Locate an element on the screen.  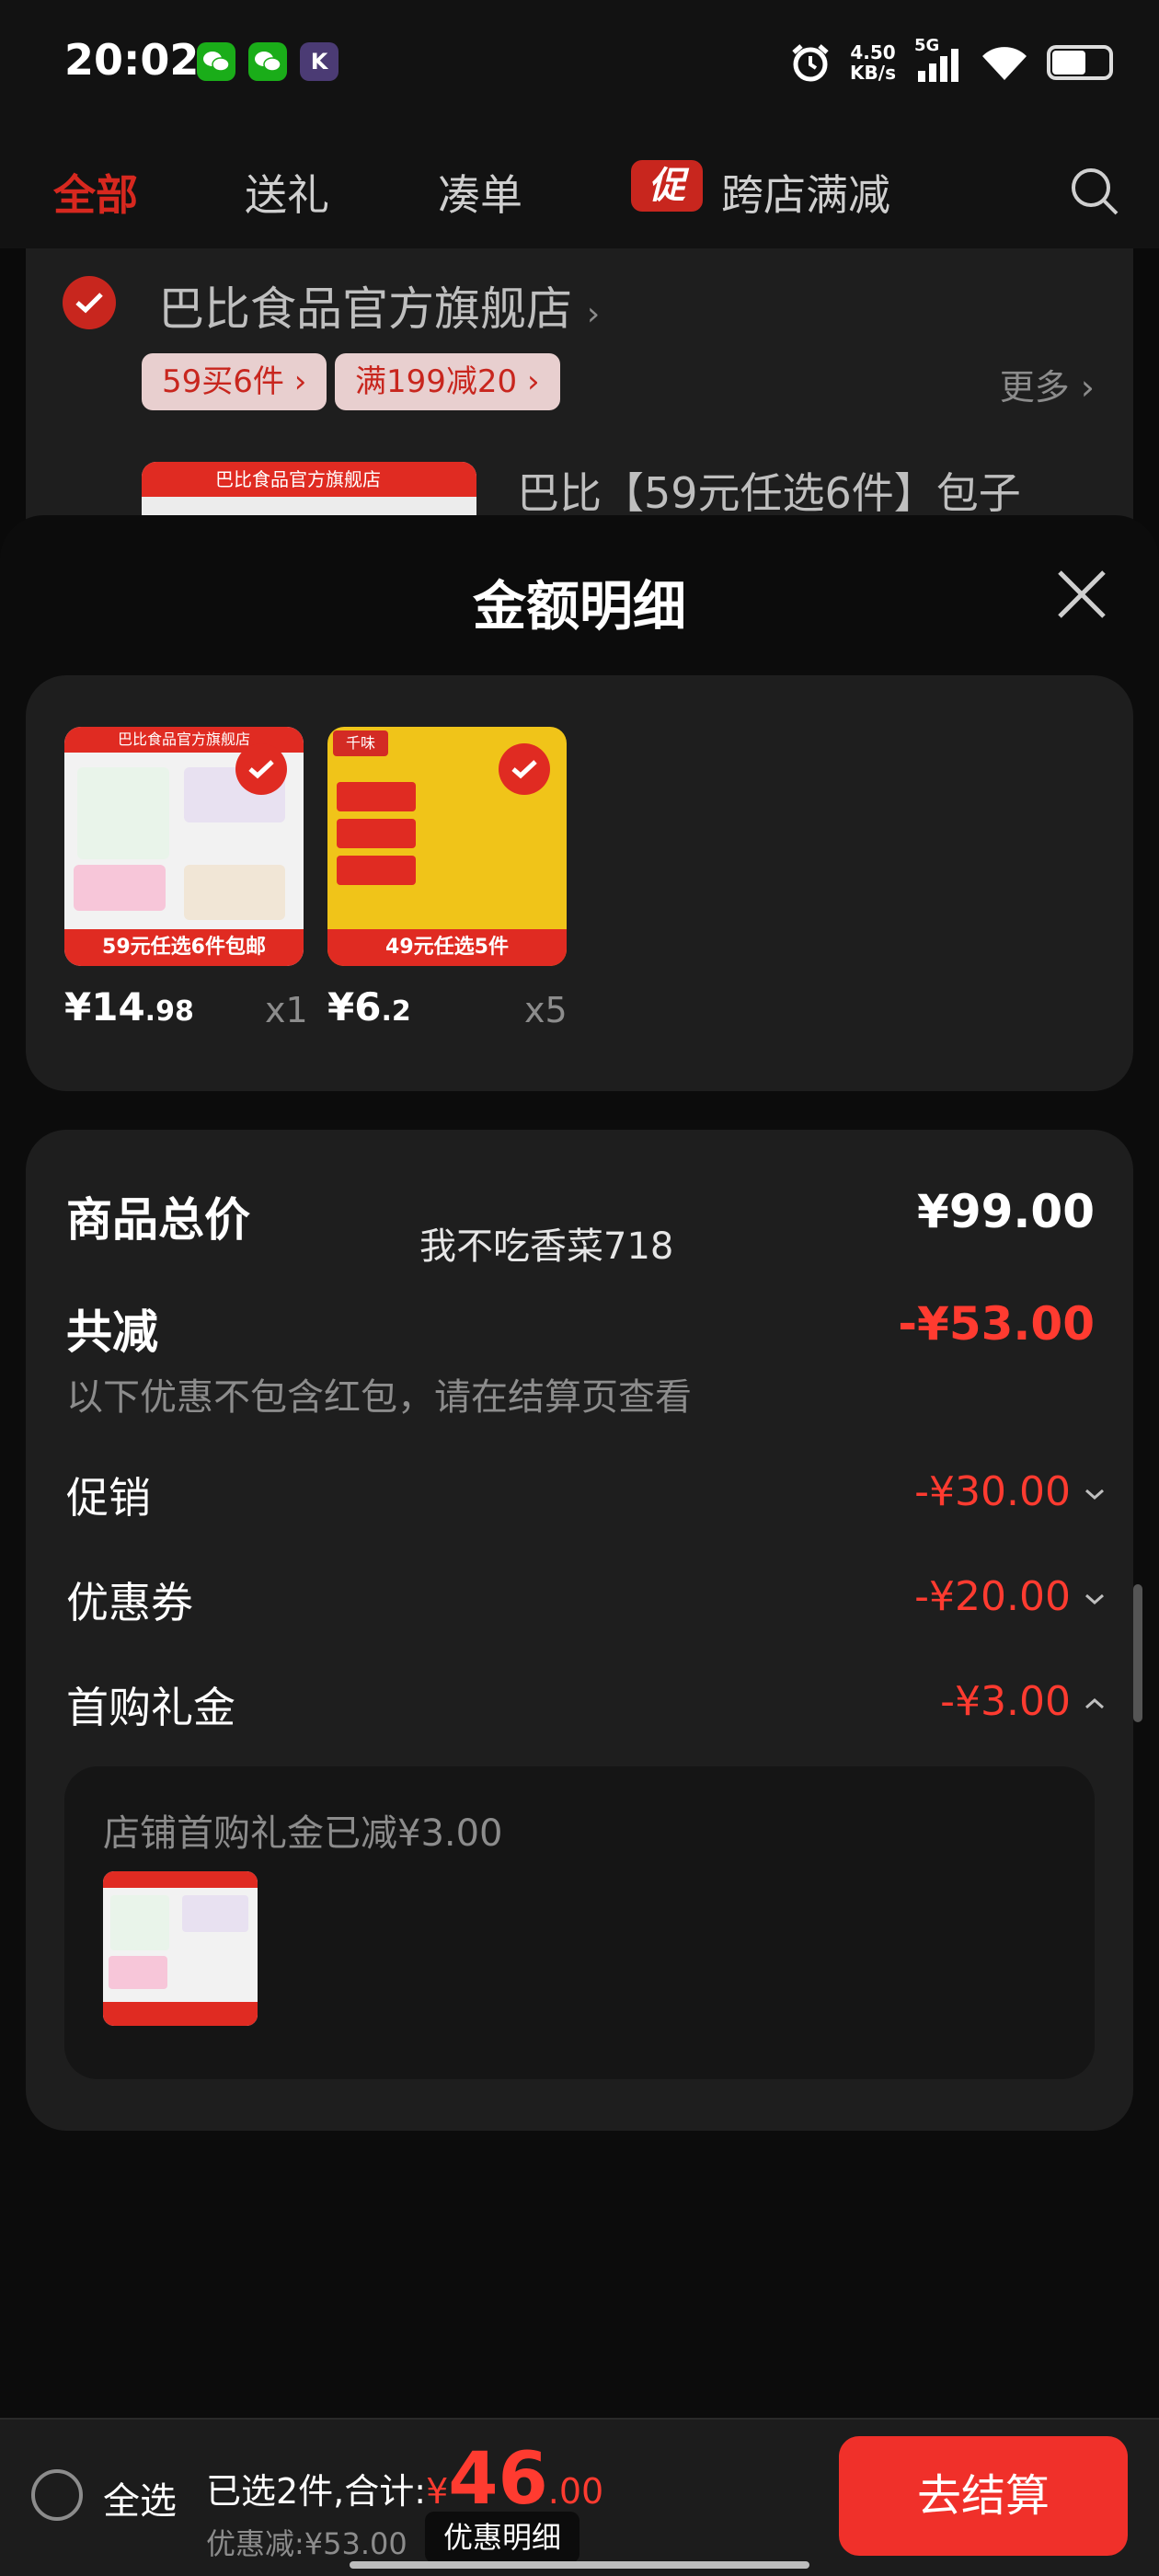
promo-tag-label: 59买6件 is located at coordinates (223, 381).